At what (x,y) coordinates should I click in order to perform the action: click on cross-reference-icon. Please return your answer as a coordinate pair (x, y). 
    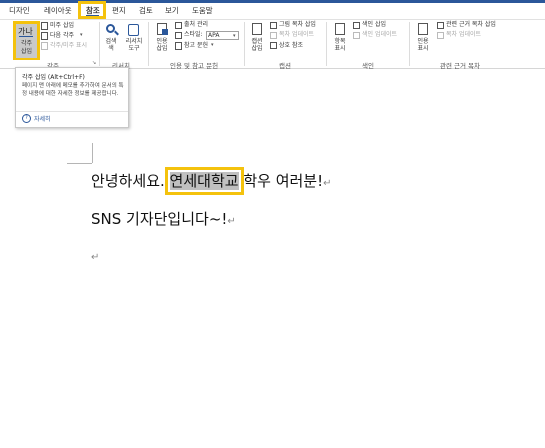
    Looking at the image, I should click on (273, 45).